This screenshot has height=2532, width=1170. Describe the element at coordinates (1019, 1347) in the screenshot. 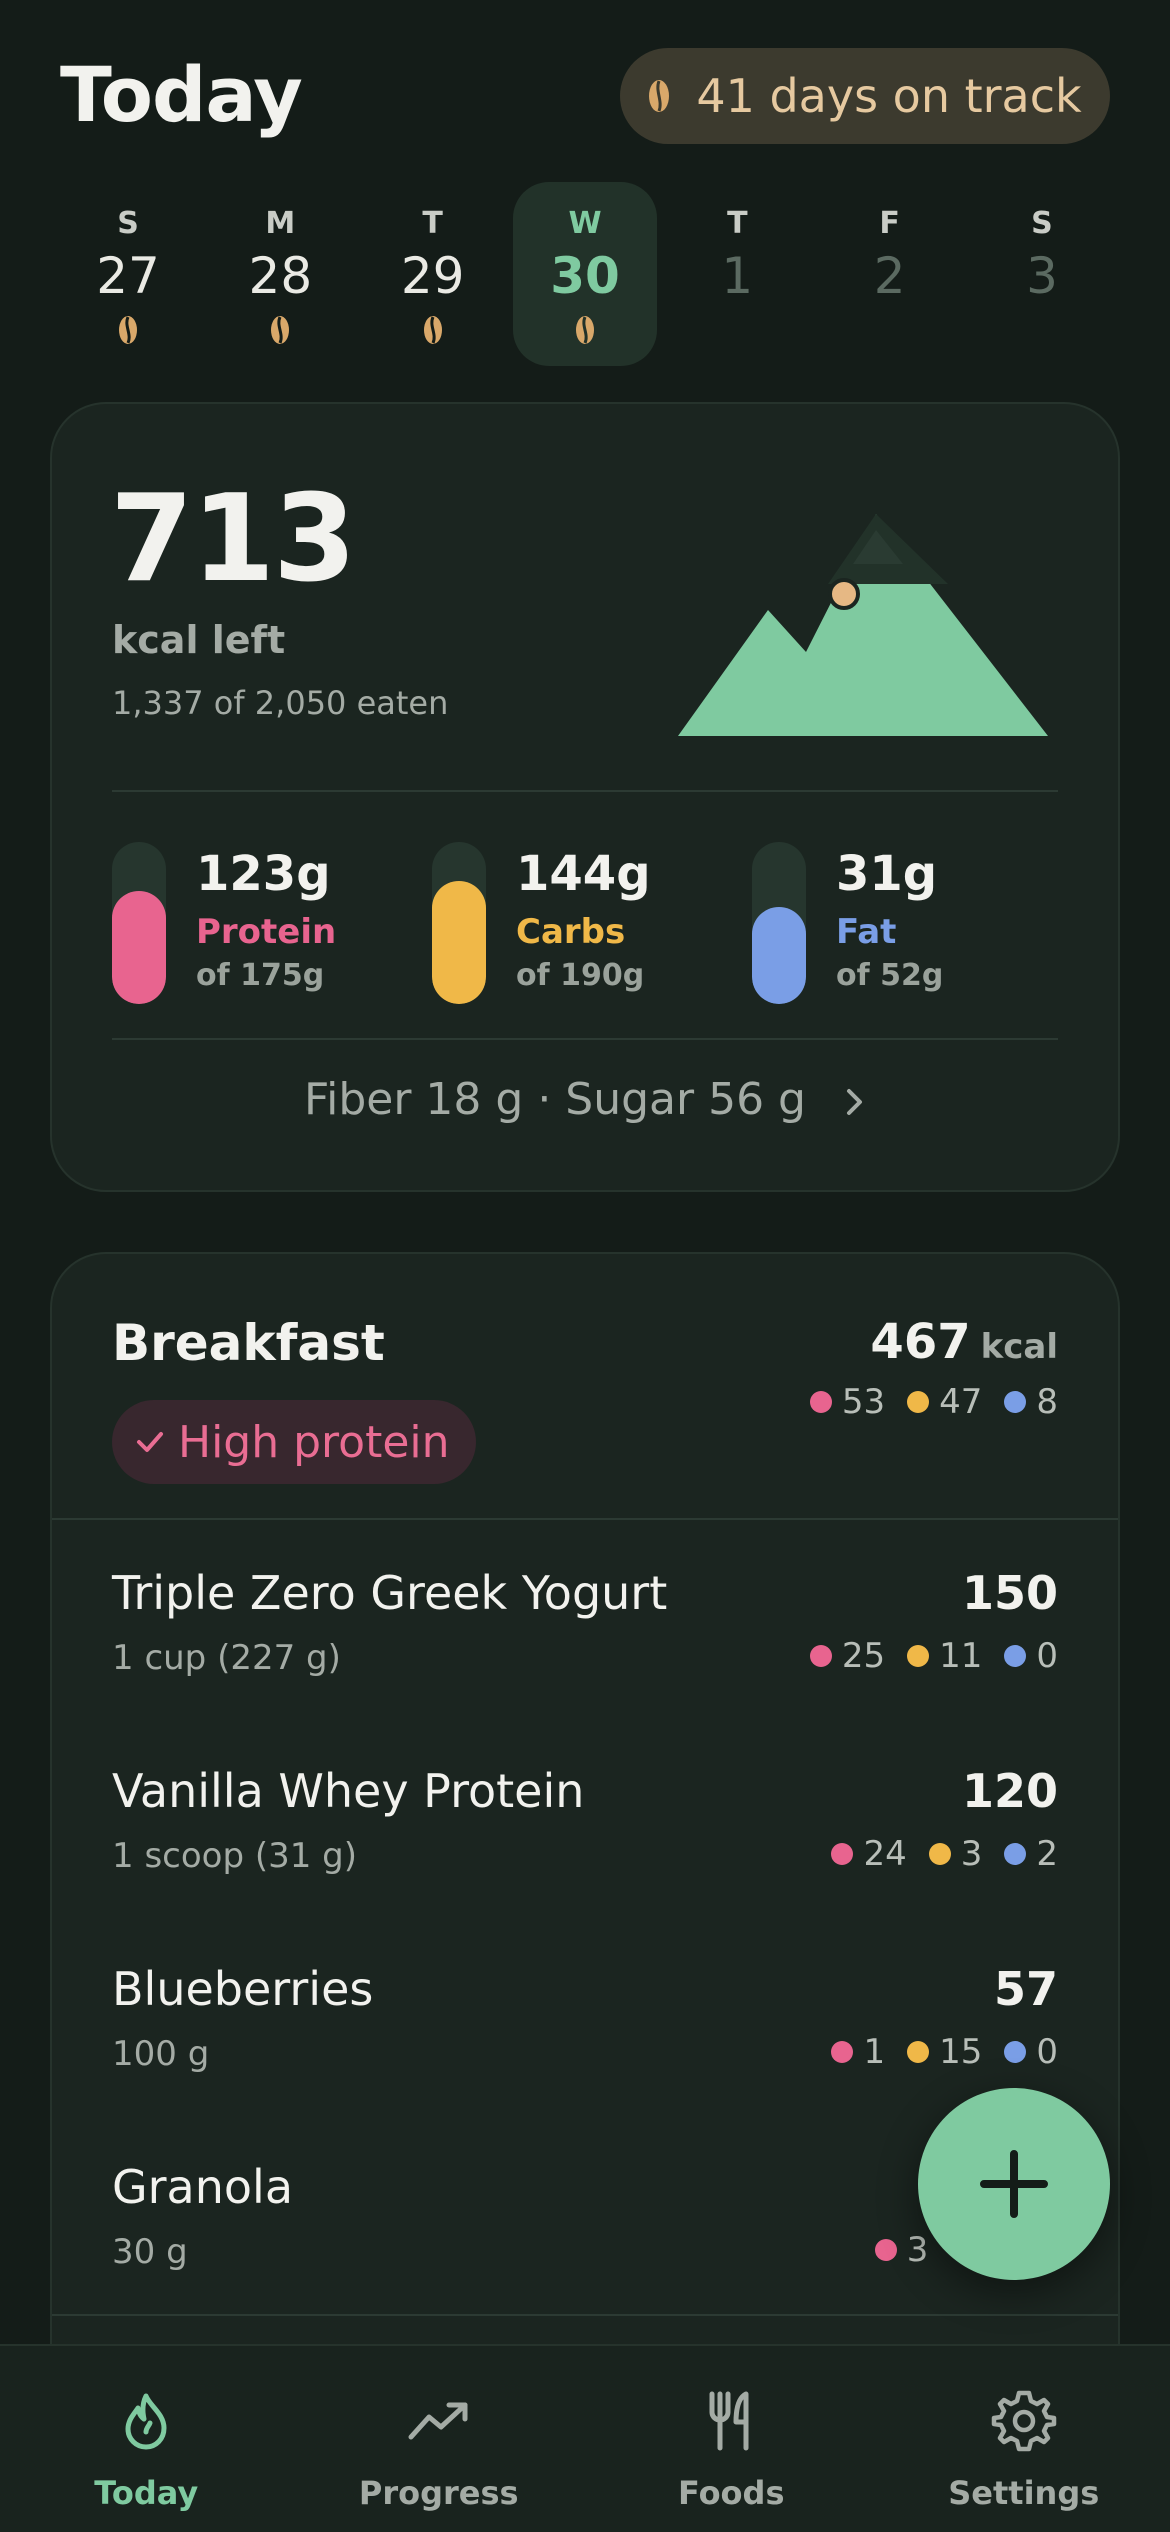

I see `meal-kcal-unit: kcal` at that location.